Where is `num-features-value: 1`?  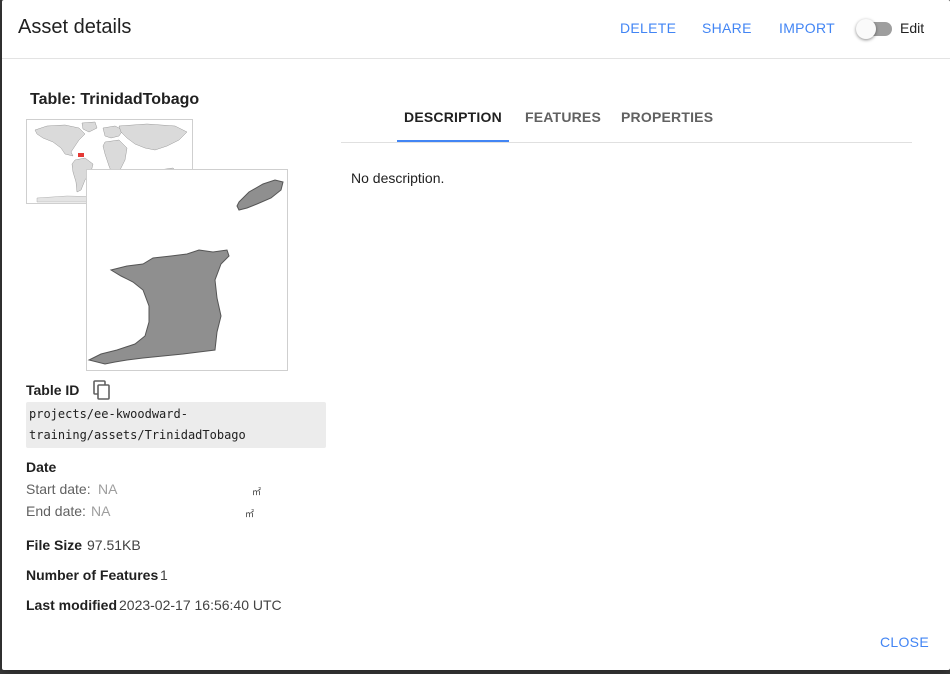
num-features-value: 1 is located at coordinates (164, 575).